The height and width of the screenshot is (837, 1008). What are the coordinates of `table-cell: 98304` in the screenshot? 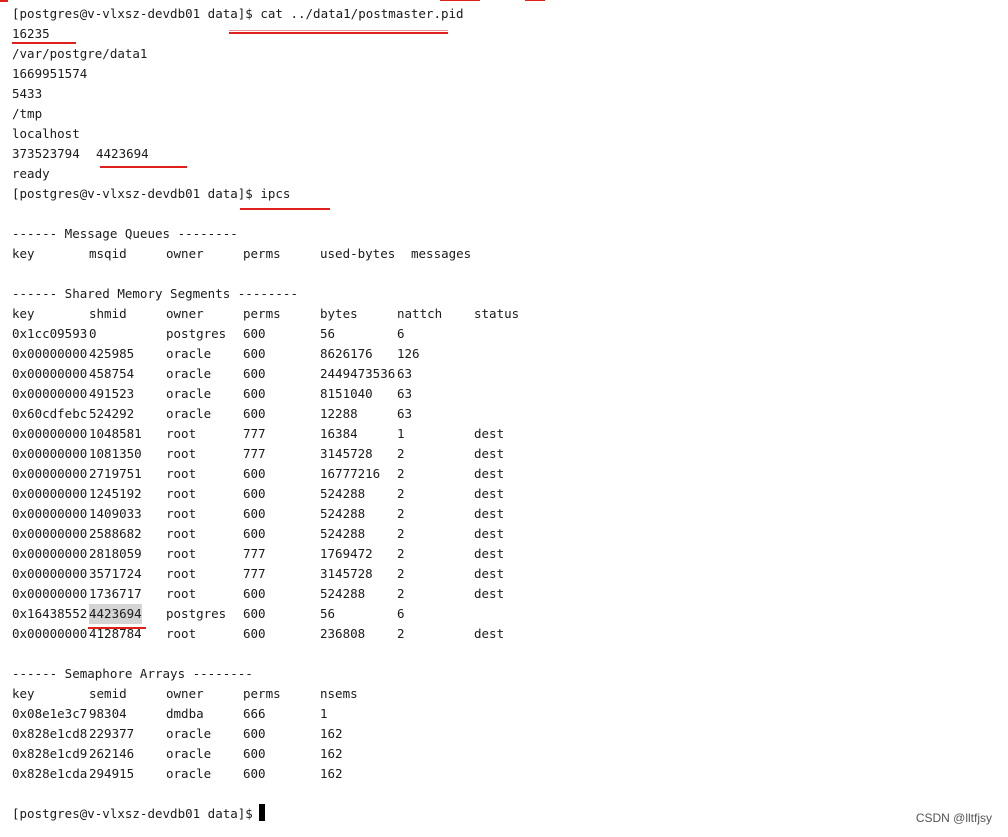 It's located at (108, 713).